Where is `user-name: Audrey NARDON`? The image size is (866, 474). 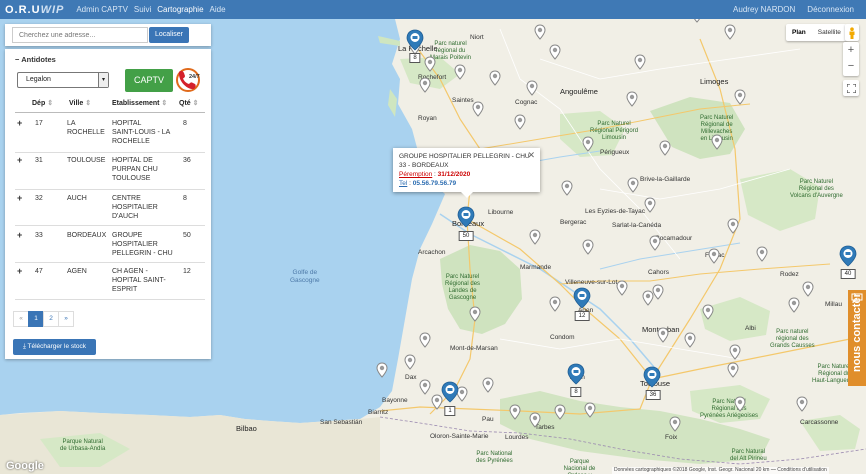 user-name: Audrey NARDON is located at coordinates (764, 9).